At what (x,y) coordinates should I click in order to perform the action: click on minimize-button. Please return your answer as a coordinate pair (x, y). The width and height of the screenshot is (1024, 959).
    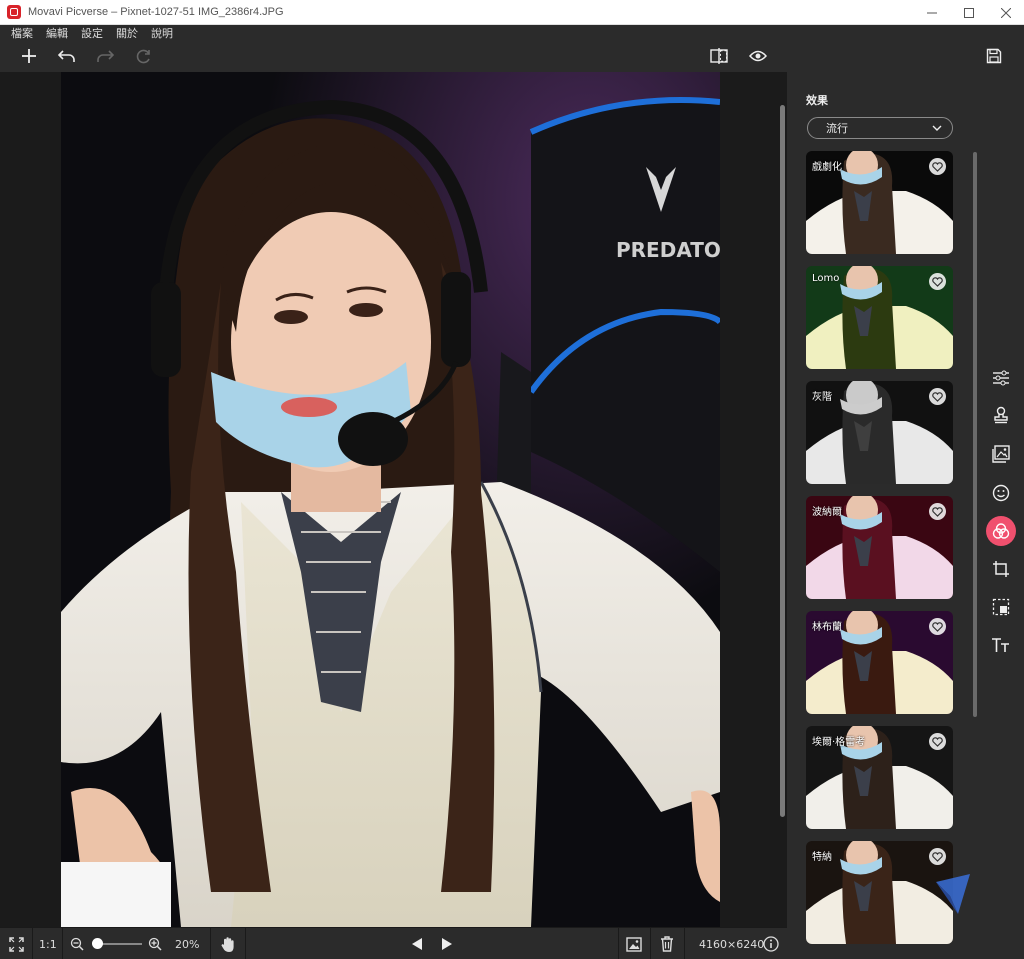
    Looking at the image, I should click on (931, 12).